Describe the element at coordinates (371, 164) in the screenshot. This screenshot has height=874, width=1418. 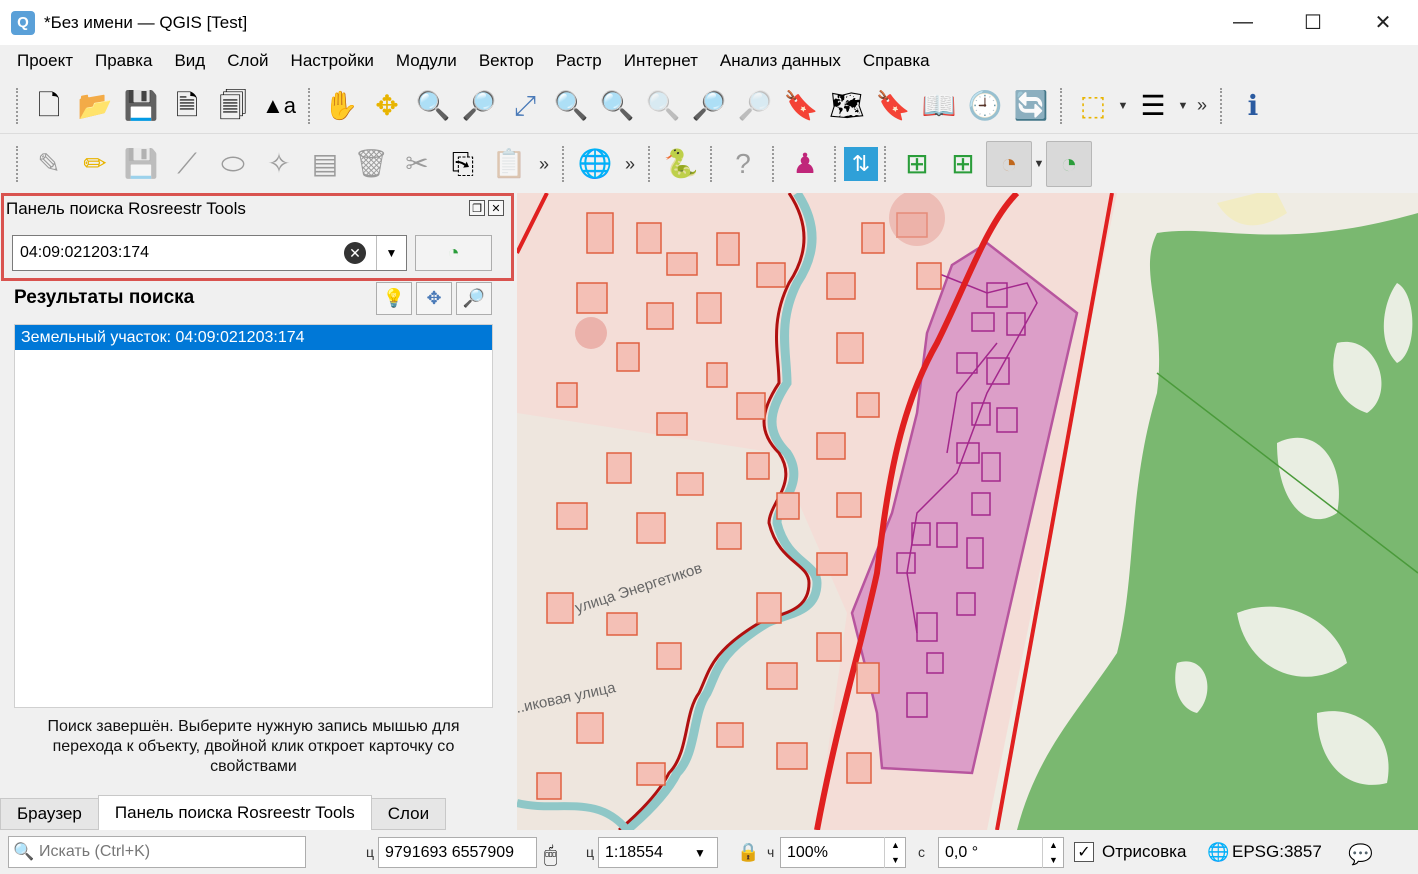
I see `delete-selected-icon: 🗑` at that location.